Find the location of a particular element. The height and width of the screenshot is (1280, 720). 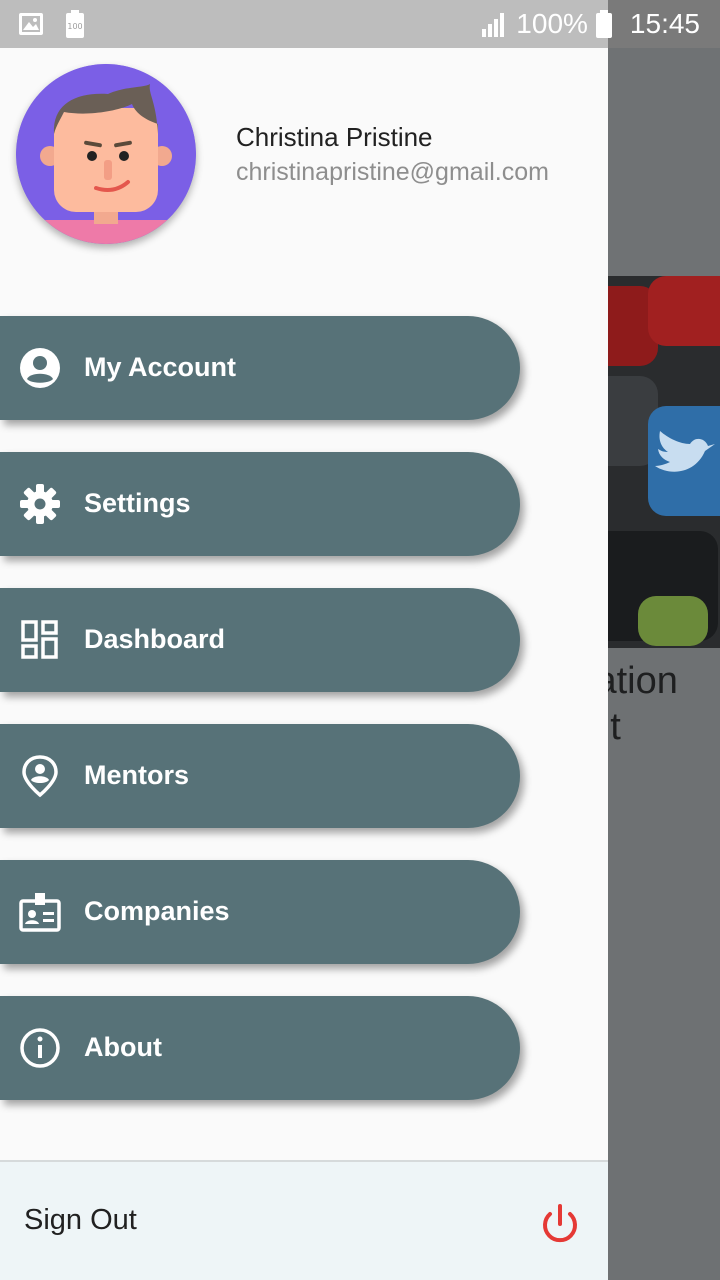

info-icon is located at coordinates (40, 1048).